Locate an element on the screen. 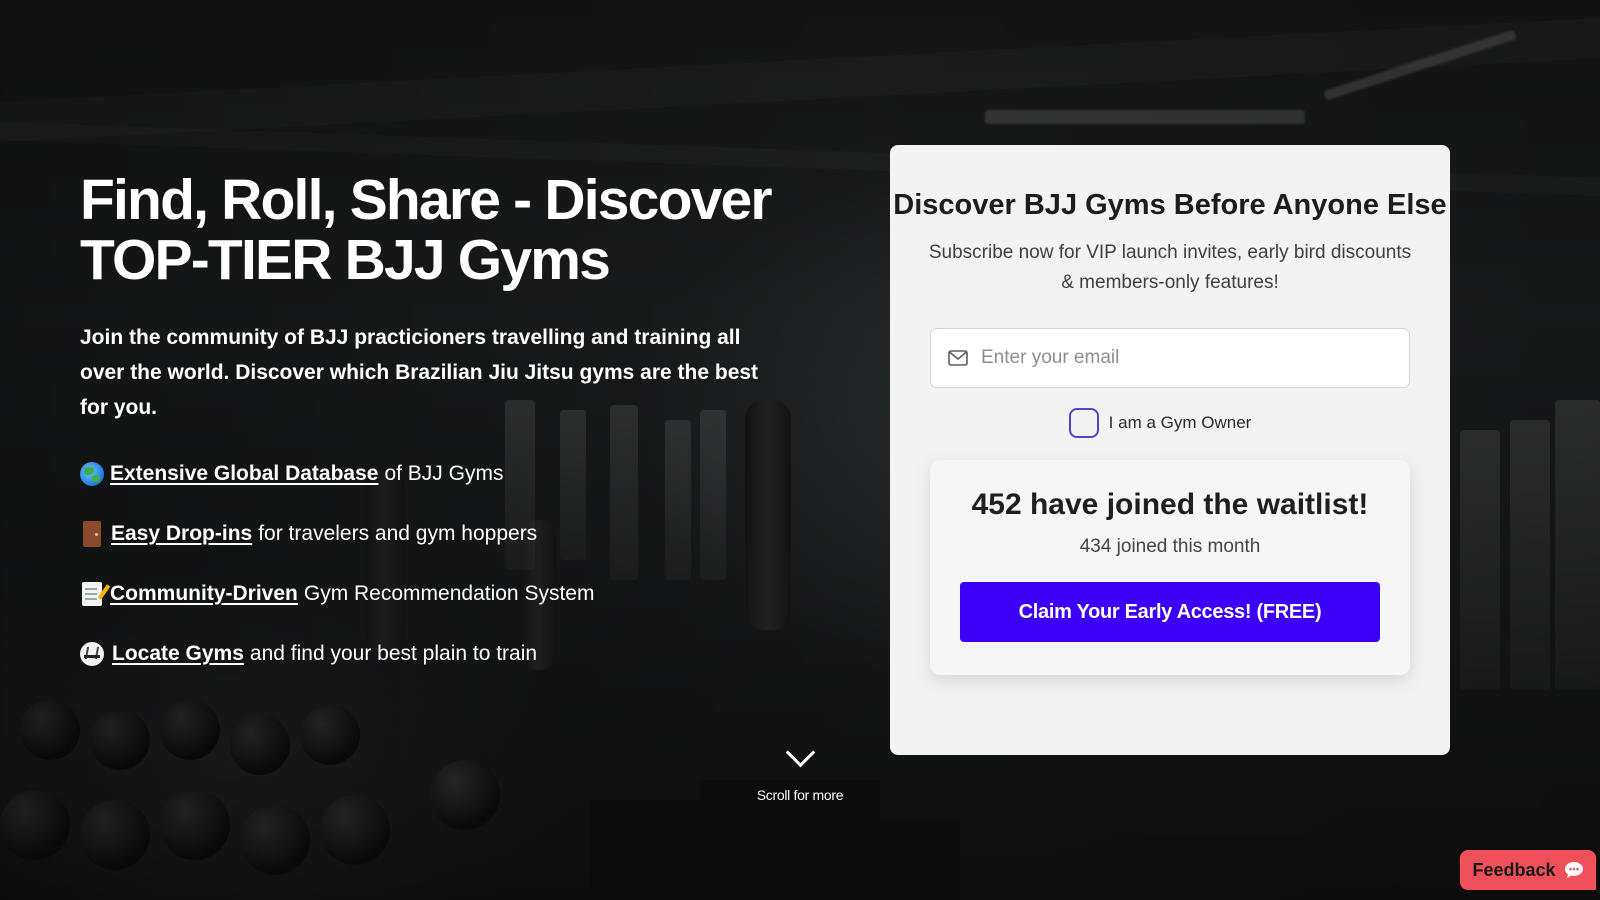 This screenshot has height=900, width=1600. email-input is located at coordinates (1186, 358).